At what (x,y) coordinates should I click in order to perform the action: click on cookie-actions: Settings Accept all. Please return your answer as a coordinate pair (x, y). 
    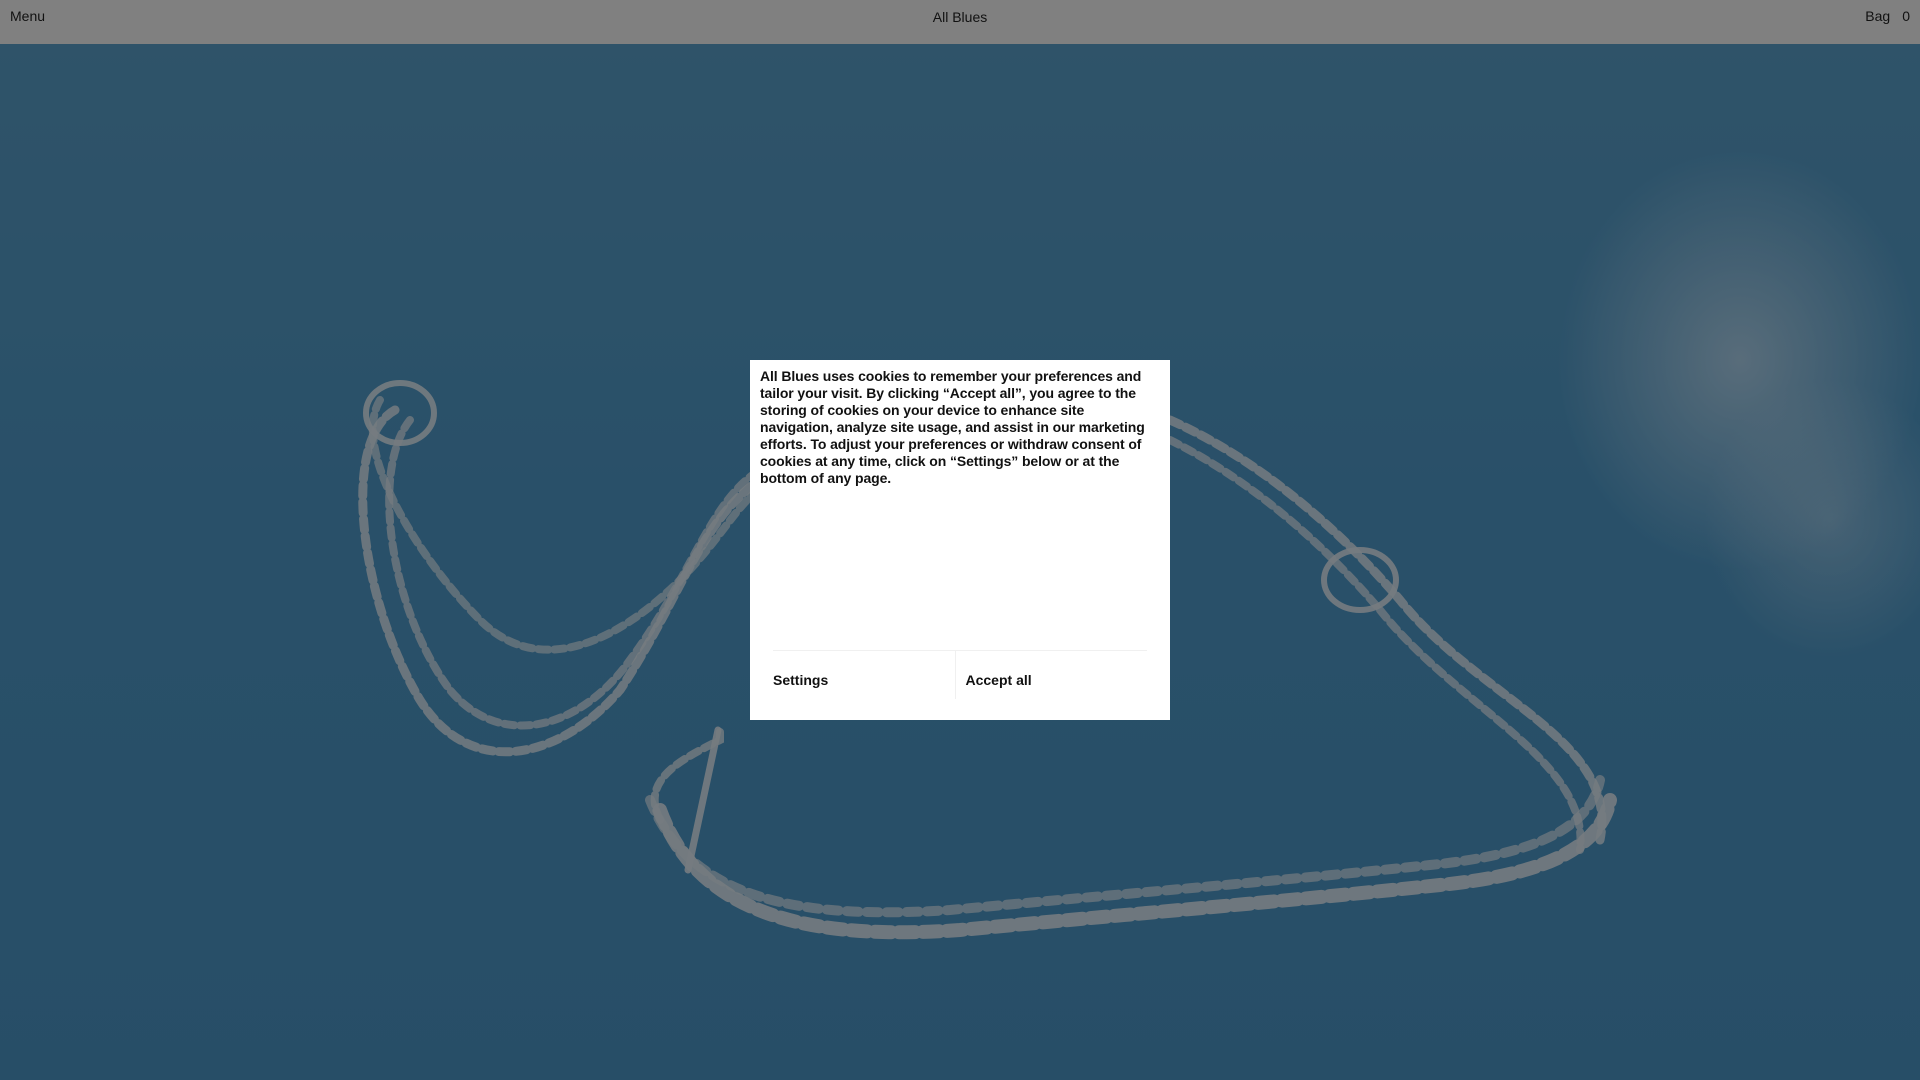
    Looking at the image, I should click on (960, 674).